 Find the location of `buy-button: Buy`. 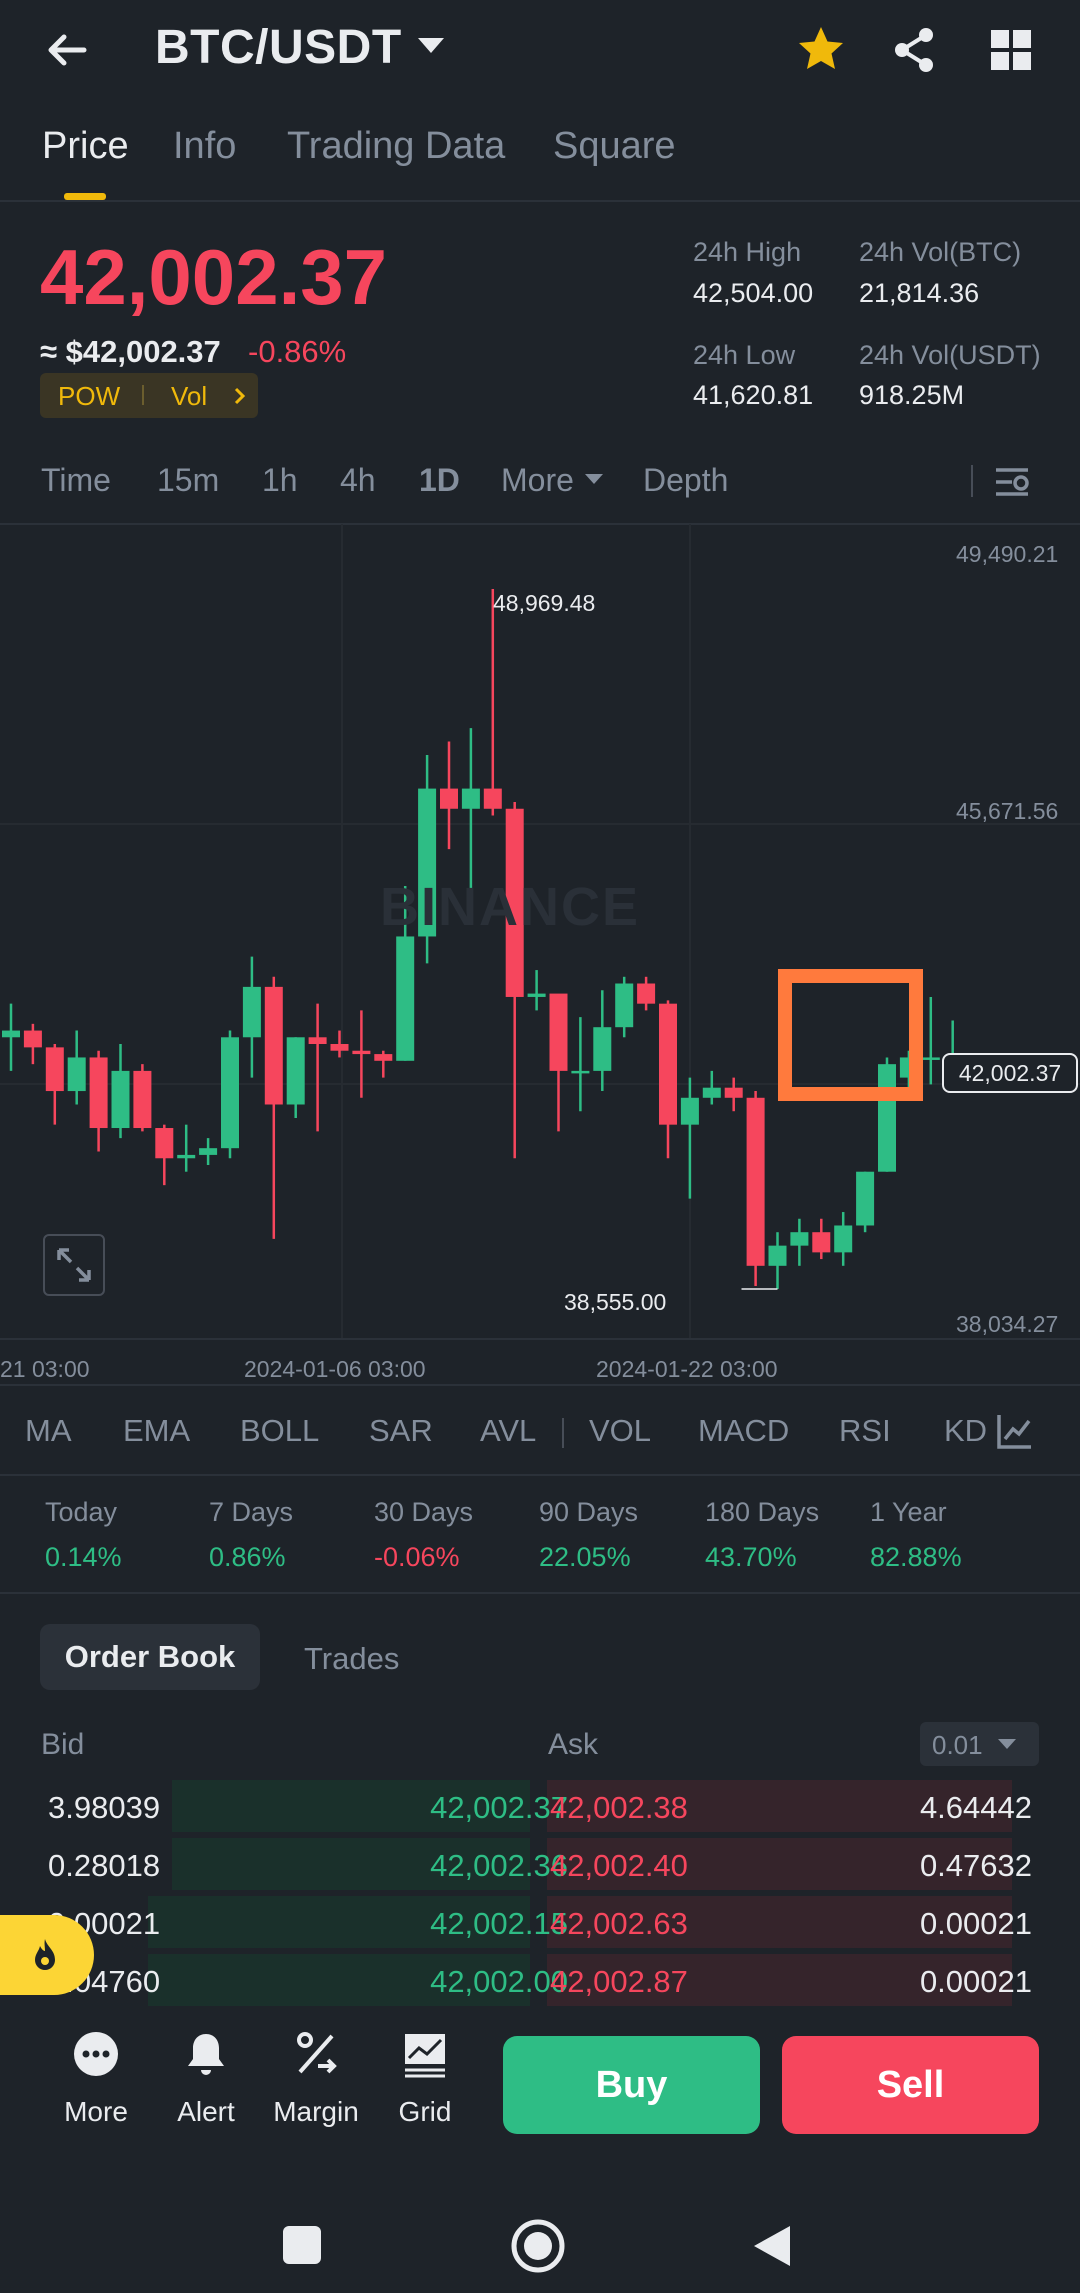

buy-button: Buy is located at coordinates (631, 2085).